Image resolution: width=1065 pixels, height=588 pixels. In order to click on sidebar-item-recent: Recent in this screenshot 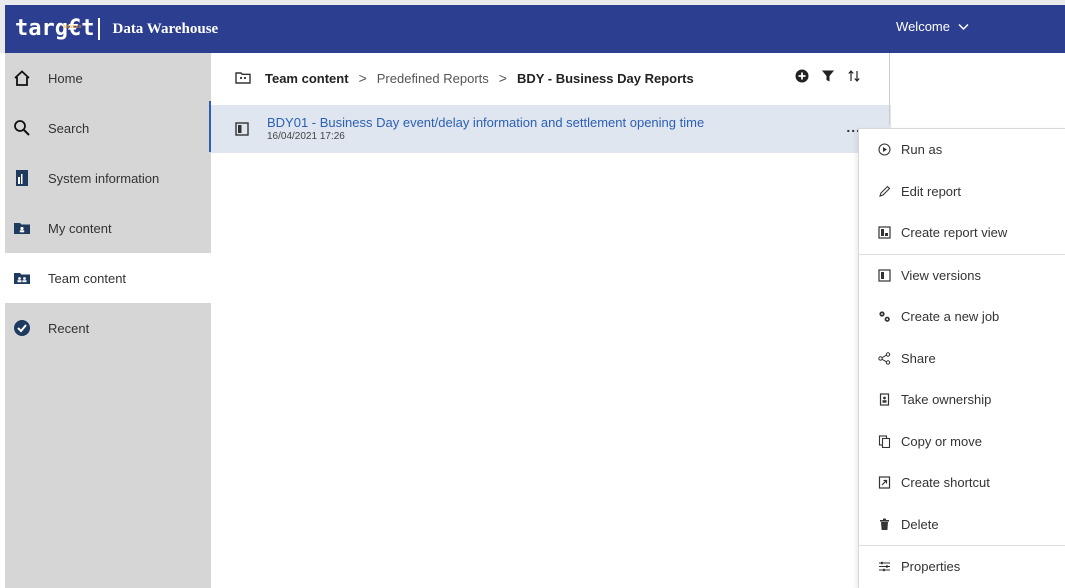, I will do `click(108, 328)`.